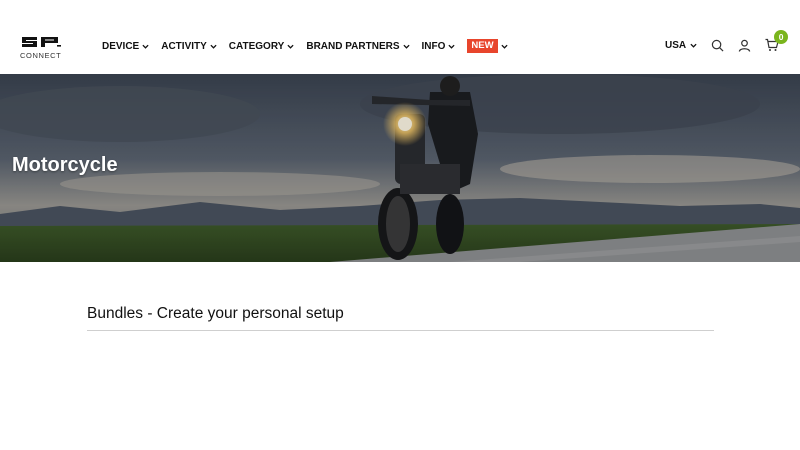 The width and height of the screenshot is (800, 450). Describe the element at coordinates (433, 46) in the screenshot. I see `nav-item-label: INFO` at that location.